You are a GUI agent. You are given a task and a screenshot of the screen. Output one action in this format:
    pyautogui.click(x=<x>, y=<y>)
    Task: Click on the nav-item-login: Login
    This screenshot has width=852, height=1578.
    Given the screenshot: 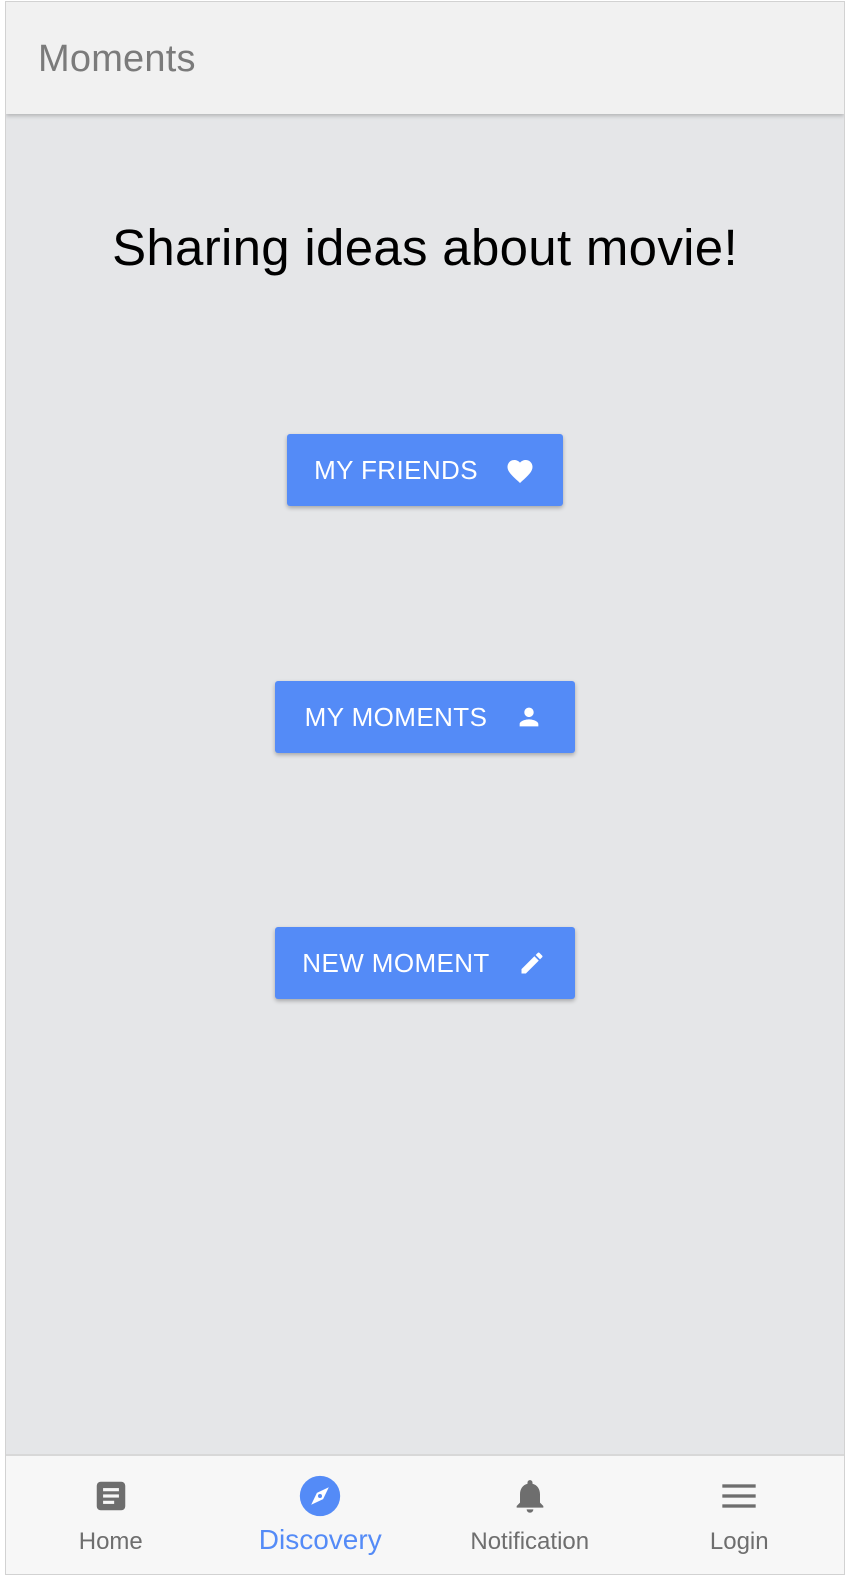 What is the action you would take?
    pyautogui.click(x=740, y=1515)
    